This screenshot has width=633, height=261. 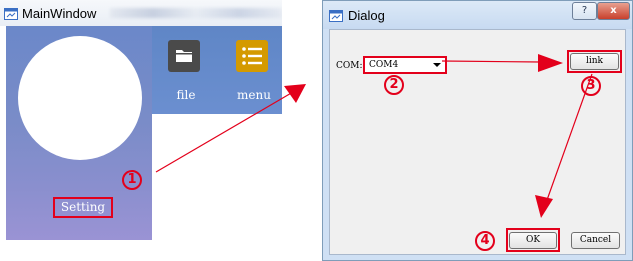 I want to click on toolbar: file menu, so click(x=217, y=70).